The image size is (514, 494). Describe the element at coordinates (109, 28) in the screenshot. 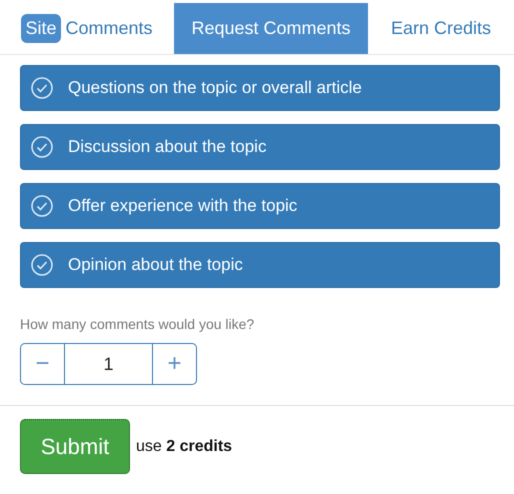

I see `tab-label: Comments` at that location.